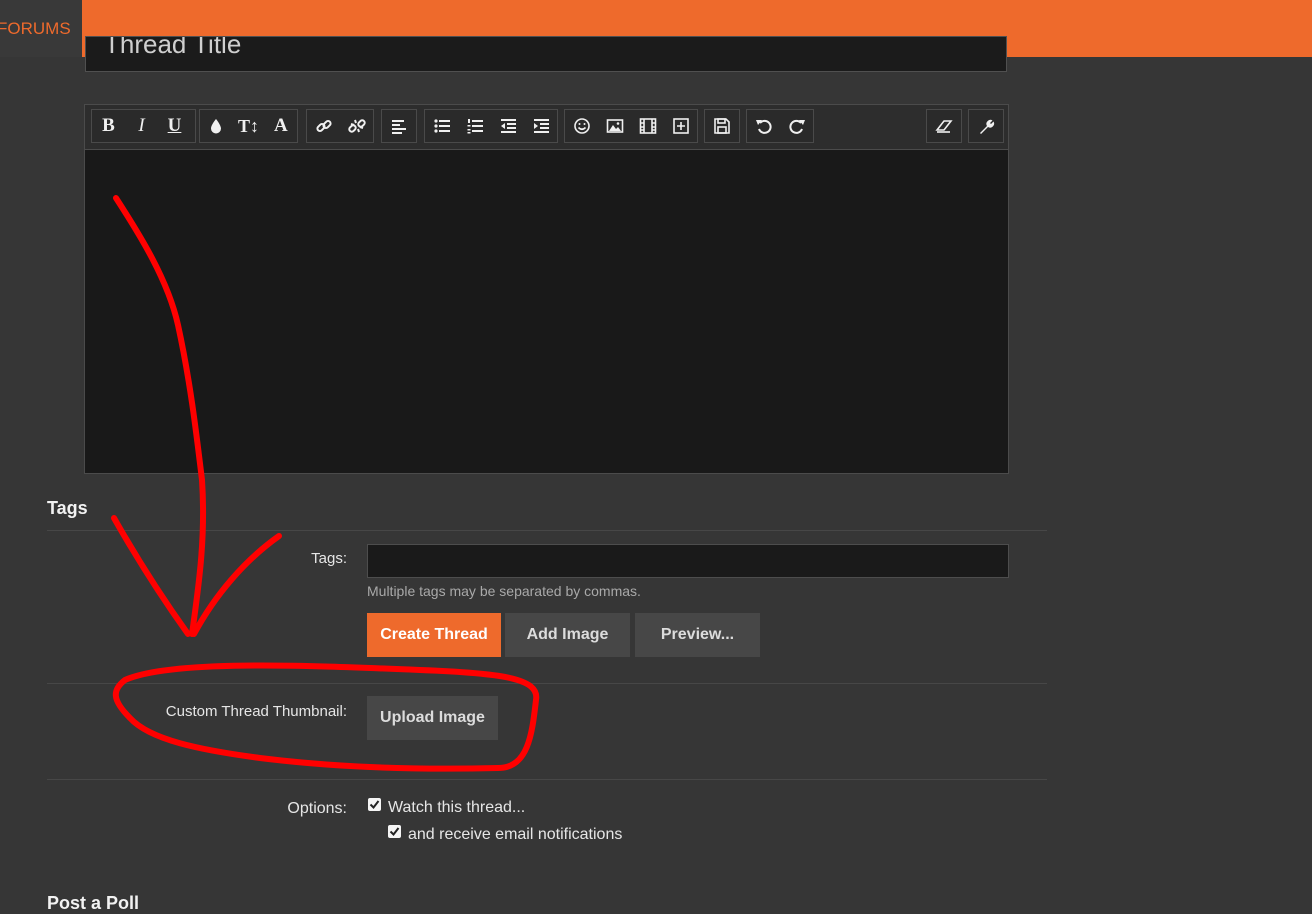 The width and height of the screenshot is (1312, 914). What do you see at coordinates (546, 54) in the screenshot?
I see `thread-title-input: Thread Title` at bounding box center [546, 54].